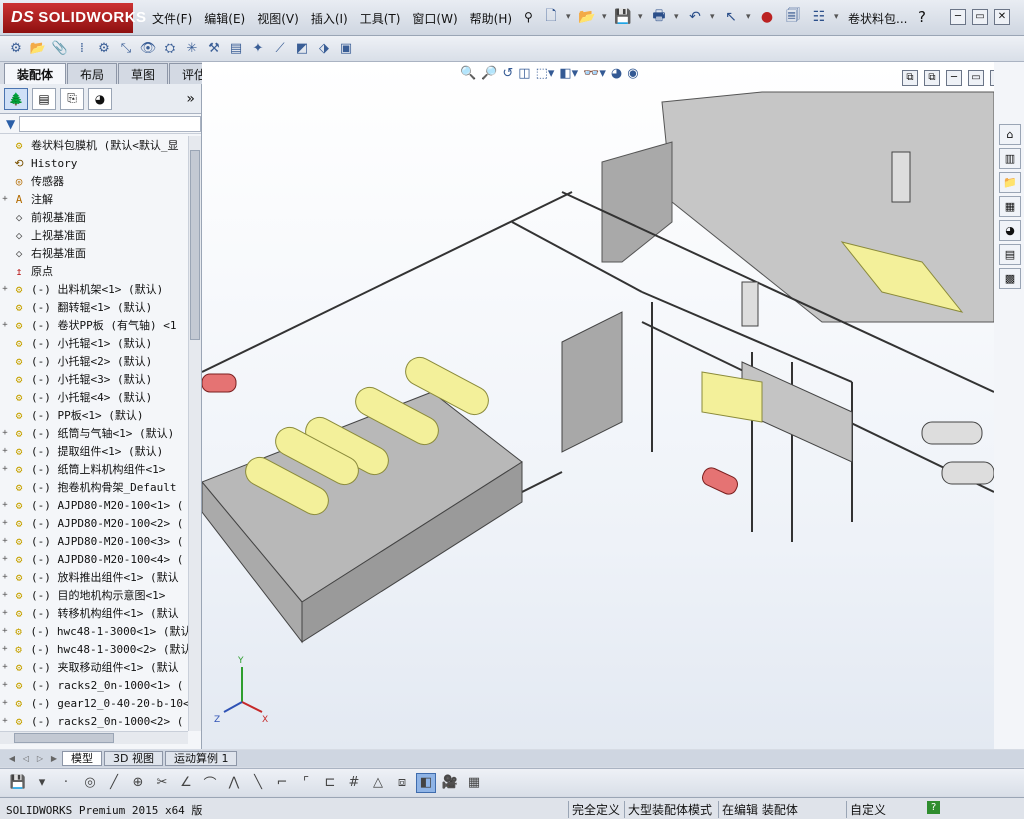 The width and height of the screenshot is (1024, 819). Describe the element at coordinates (172, 18) in the screenshot. I see `menu-file: 文件(F)` at that location.